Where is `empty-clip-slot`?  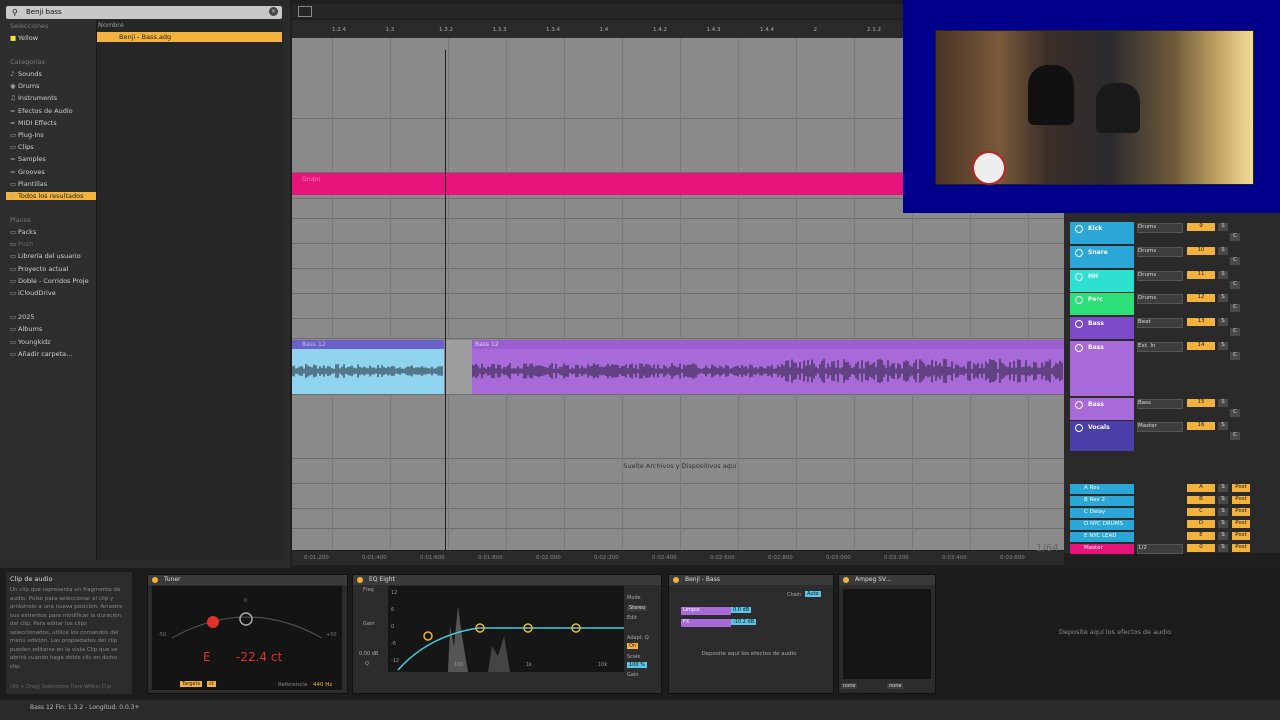
empty-clip-slot is located at coordinates (458, 367).